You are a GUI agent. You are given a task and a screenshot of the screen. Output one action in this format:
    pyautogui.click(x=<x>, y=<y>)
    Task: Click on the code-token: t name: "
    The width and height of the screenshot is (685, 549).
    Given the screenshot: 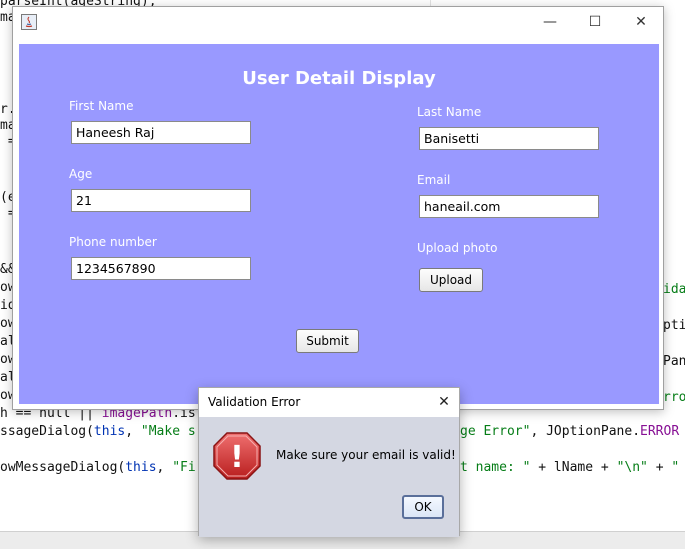 What is the action you would take?
    pyautogui.click(x=499, y=467)
    